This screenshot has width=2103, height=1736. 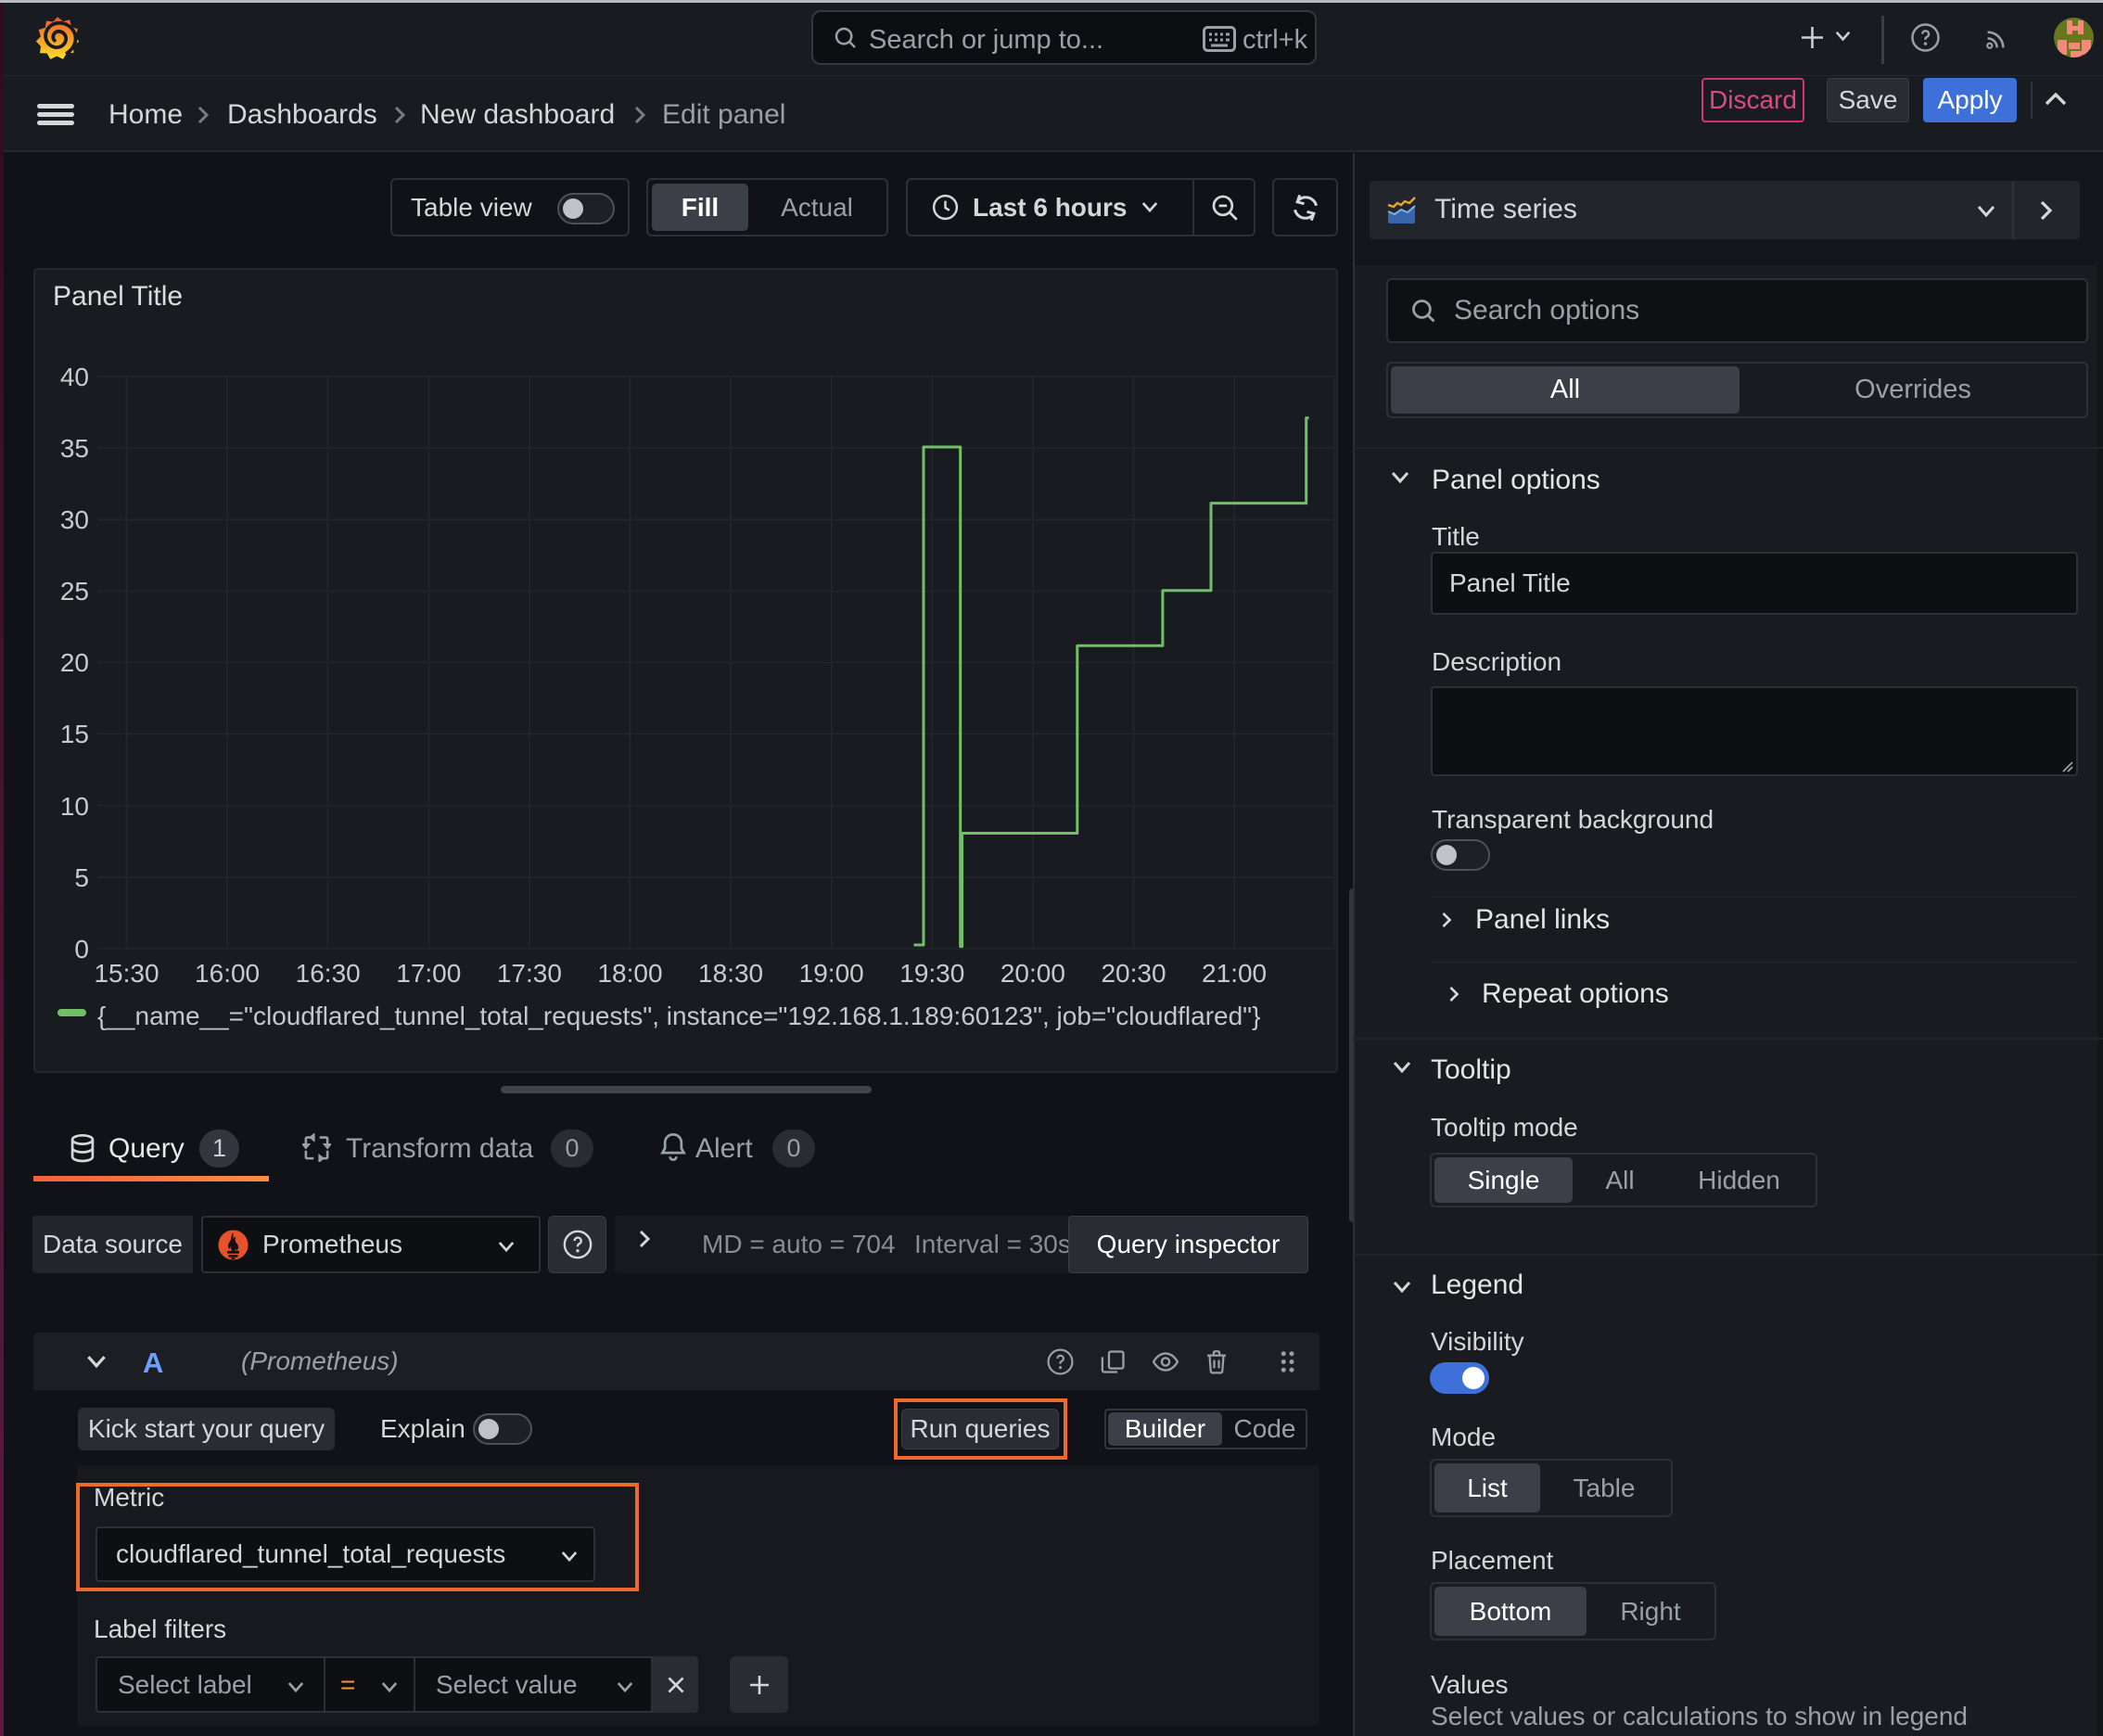 I want to click on svg-text: 0, so click(x=81, y=949).